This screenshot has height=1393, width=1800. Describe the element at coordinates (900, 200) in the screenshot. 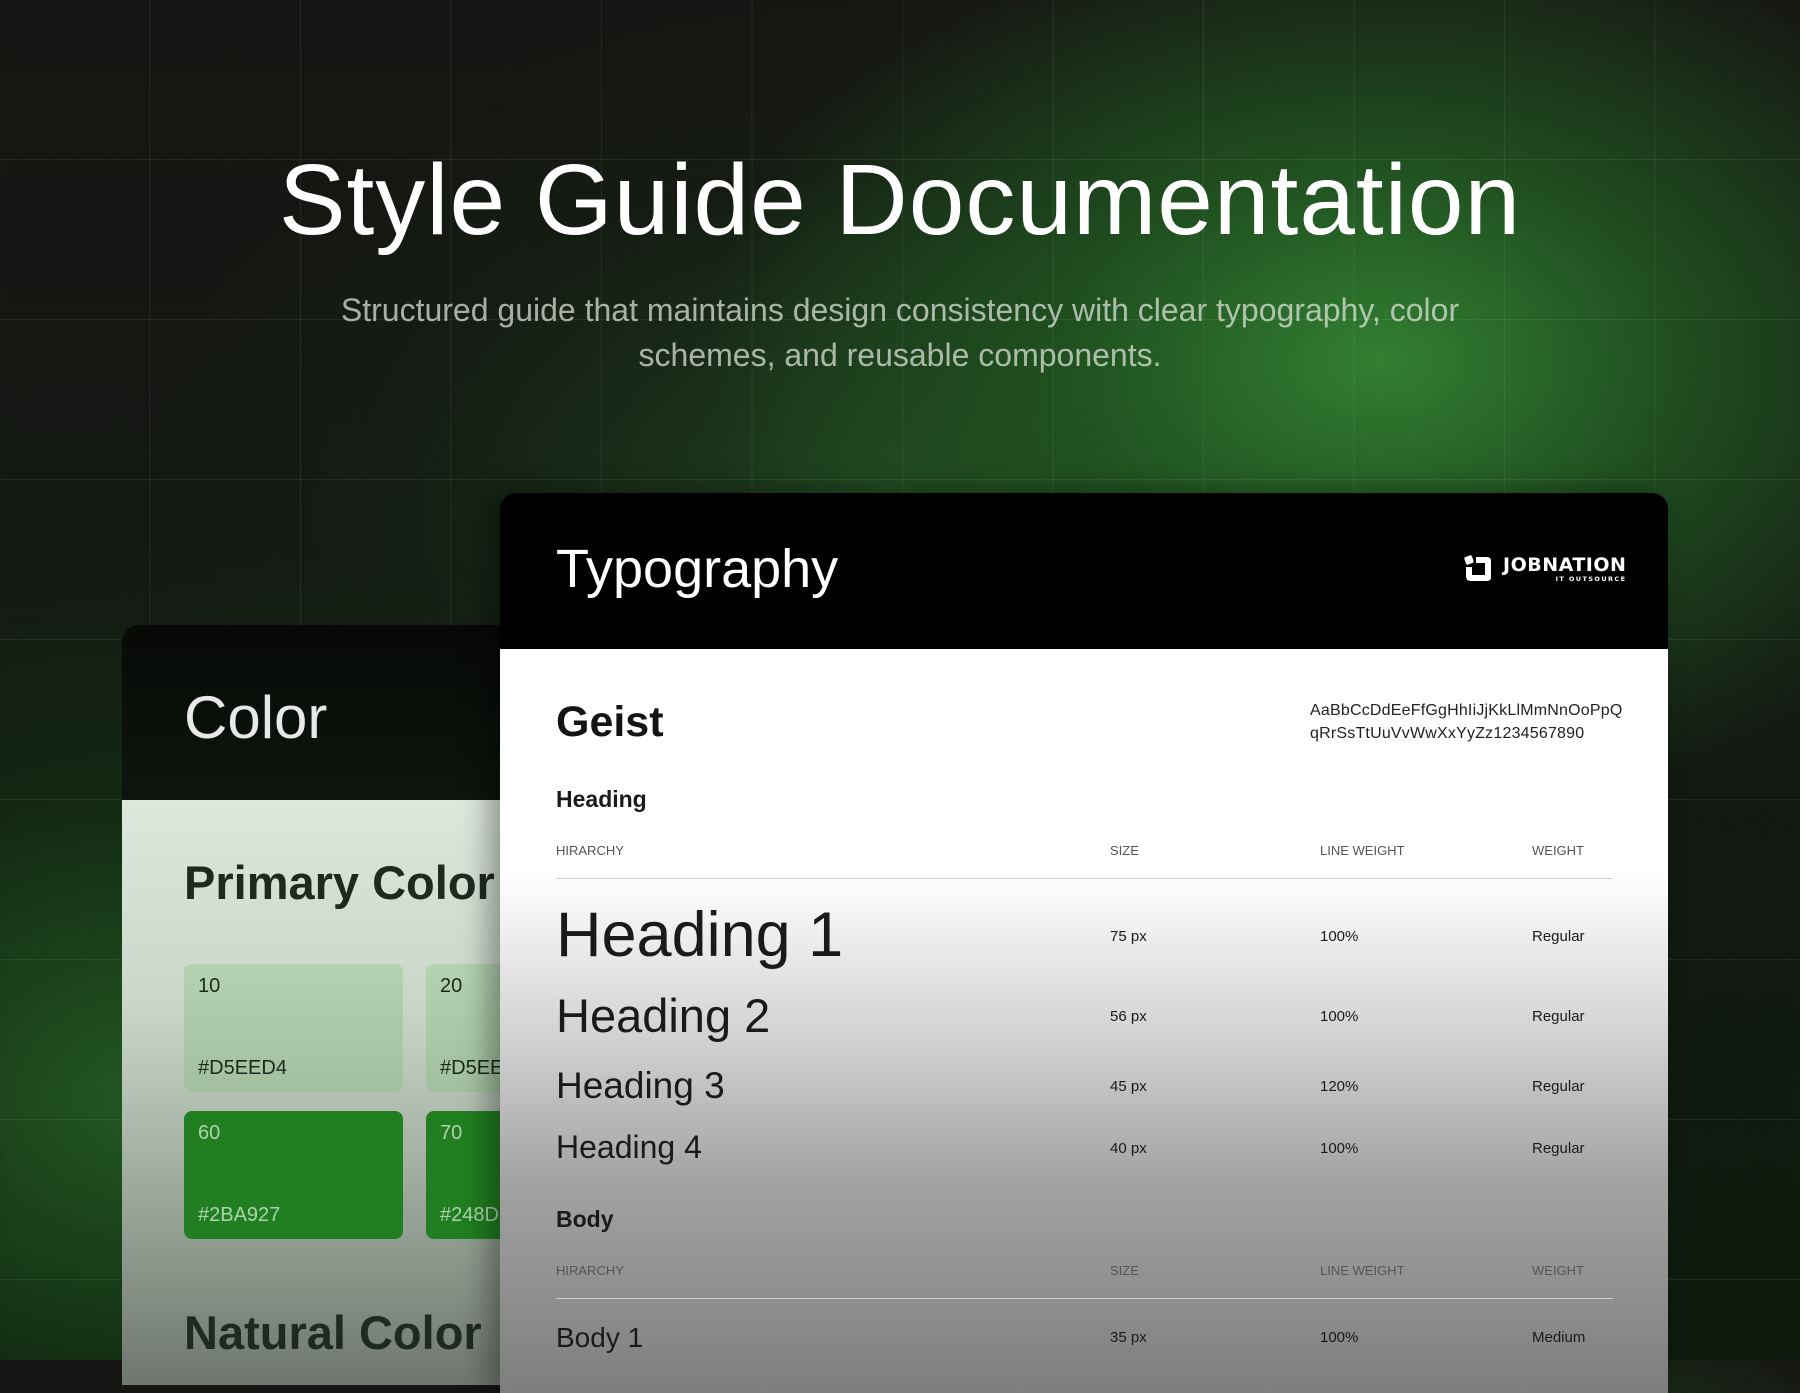

I see `page-title: Style Guide Documentation` at that location.